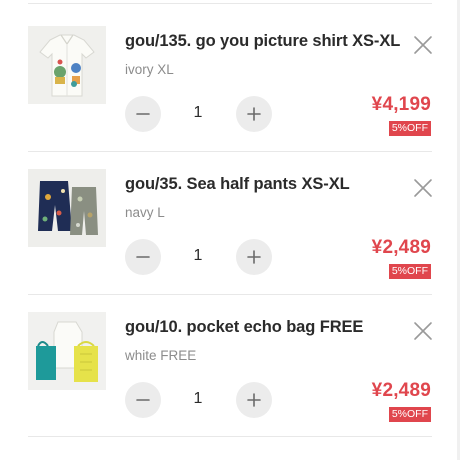 This screenshot has height=460, width=460. What do you see at coordinates (401, 104) in the screenshot?
I see `item-price: ¥4,199` at bounding box center [401, 104].